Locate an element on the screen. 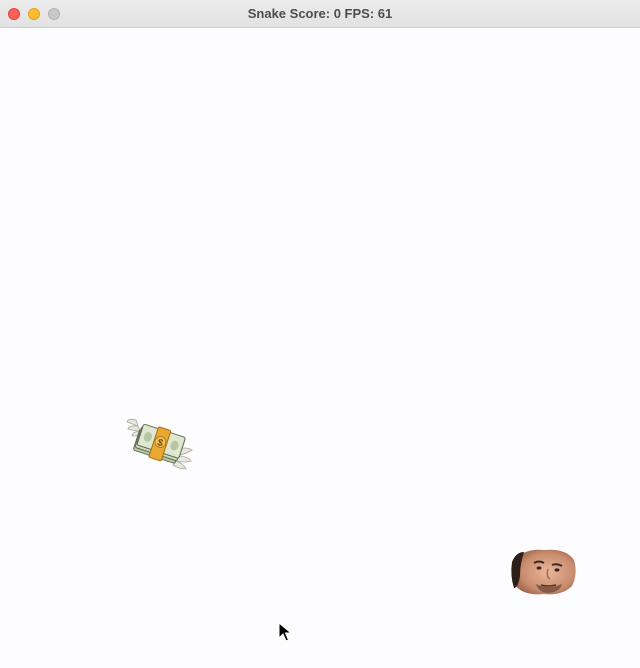  face-icon is located at coordinates (543, 572).